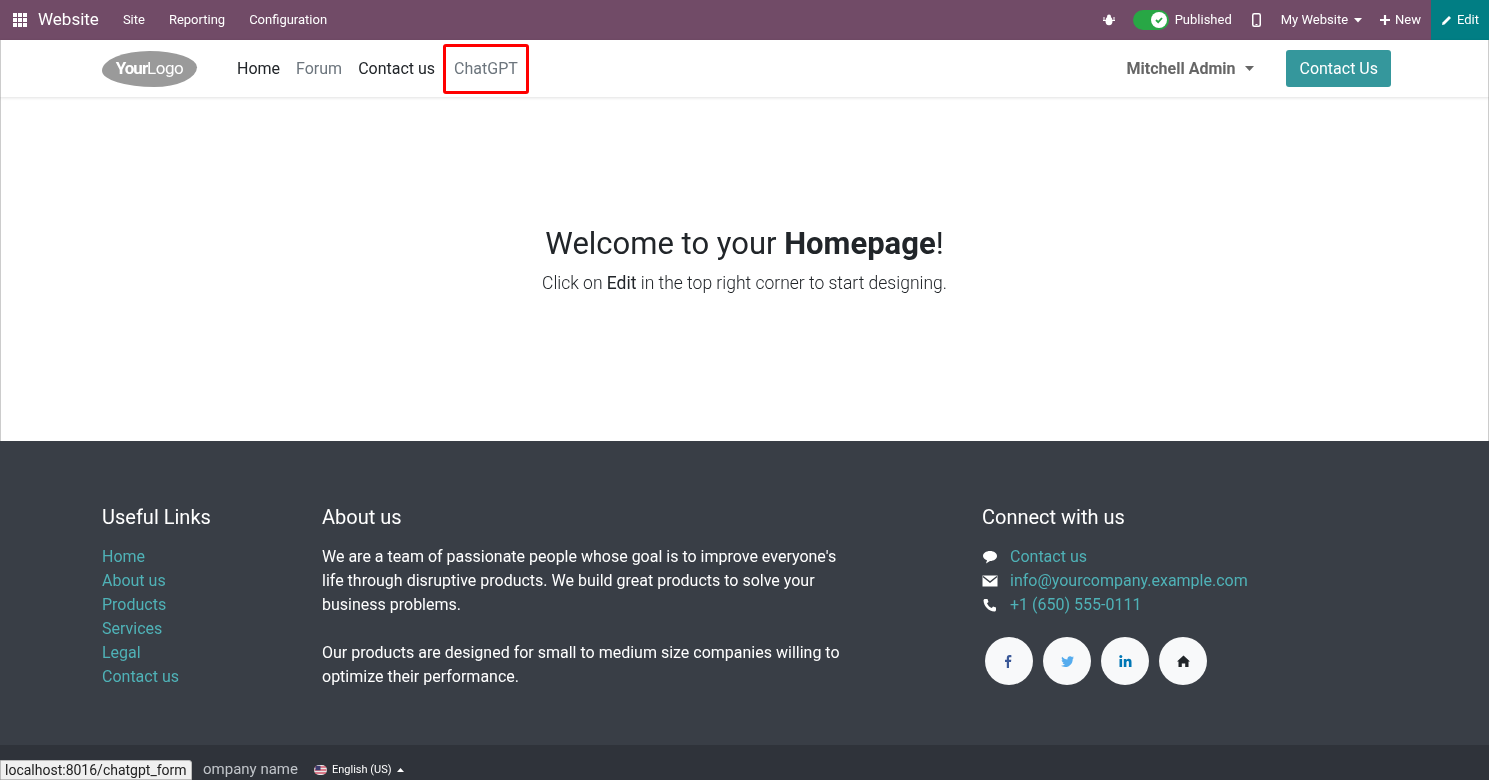 This screenshot has width=1489, height=780. Describe the element at coordinates (197, 20) in the screenshot. I see `menu-item: Reporting` at that location.